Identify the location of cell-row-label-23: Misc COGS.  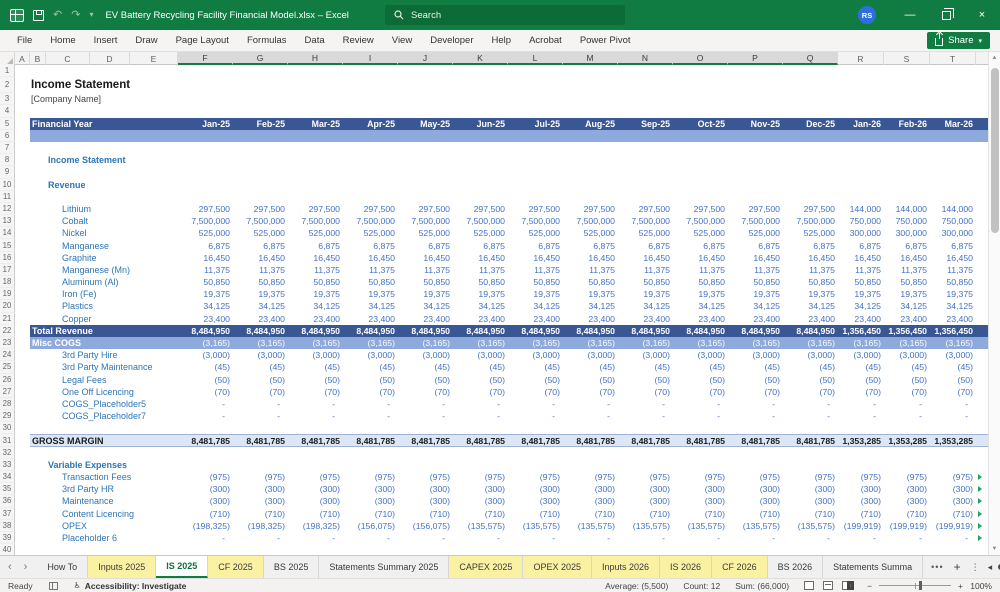
(56, 343).